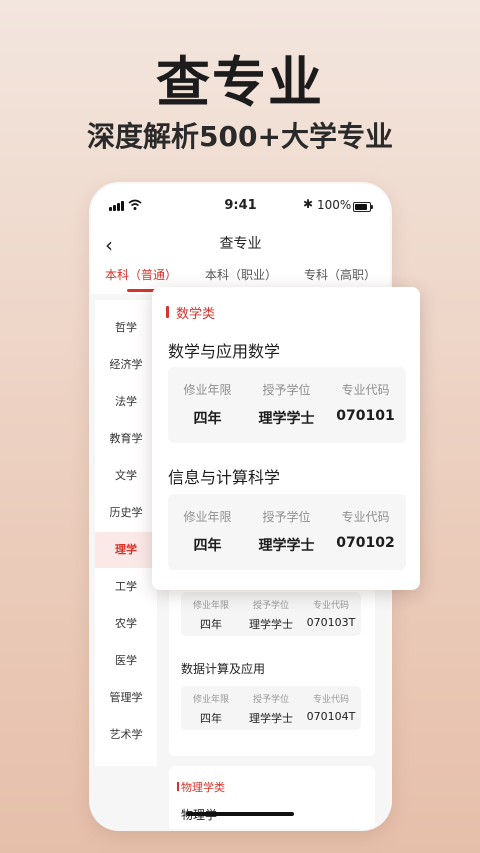  I want to click on hero-subtitle: 深度解析500+大学专业, so click(240, 136).